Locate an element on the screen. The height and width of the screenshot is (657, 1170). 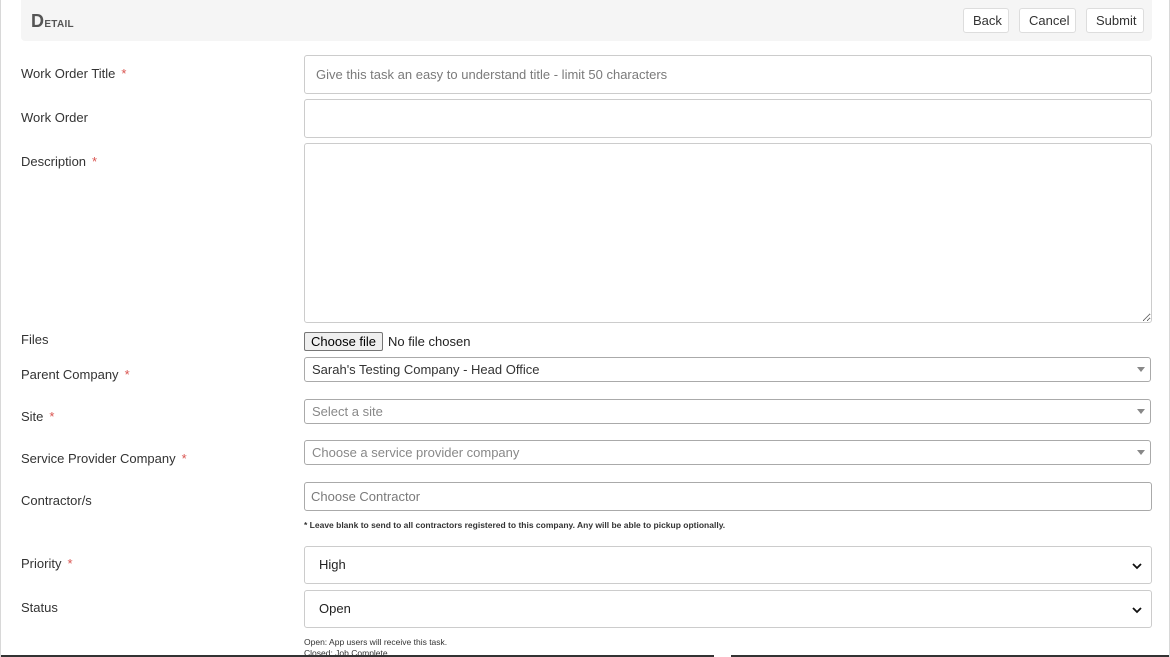
page-title: Detail is located at coordinates (52, 21).